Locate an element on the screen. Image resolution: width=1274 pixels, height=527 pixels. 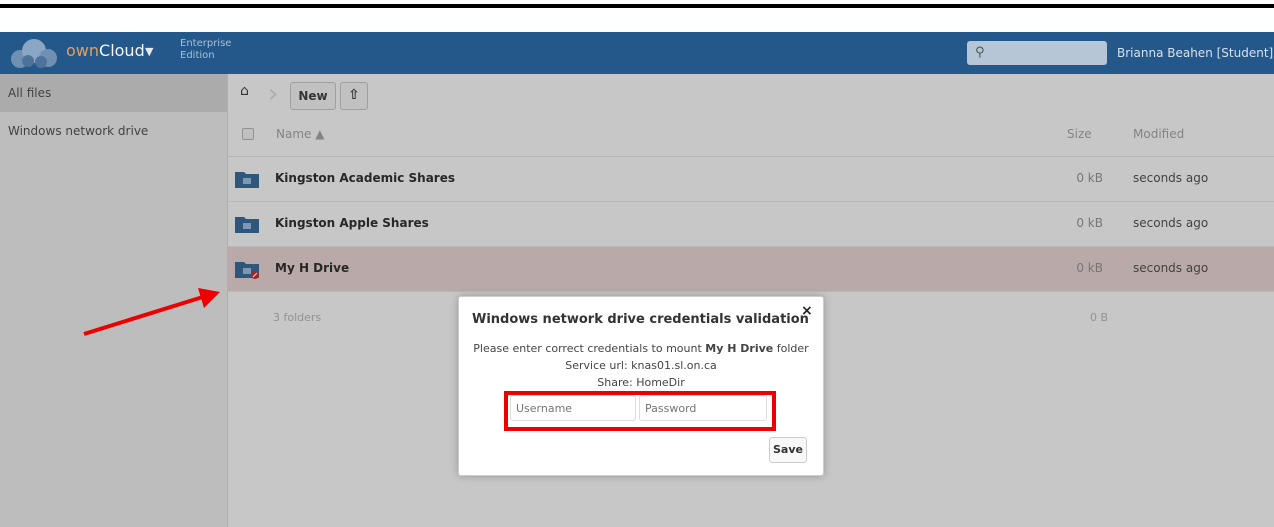
owncloud-logo is located at coordinates (34, 53).